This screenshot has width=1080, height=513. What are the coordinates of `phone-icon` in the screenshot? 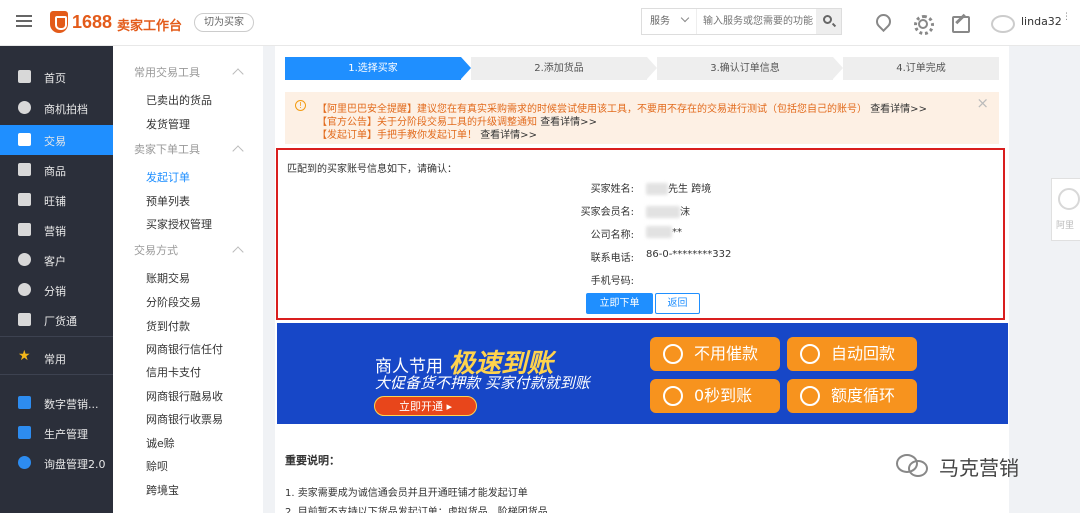 It's located at (673, 354).